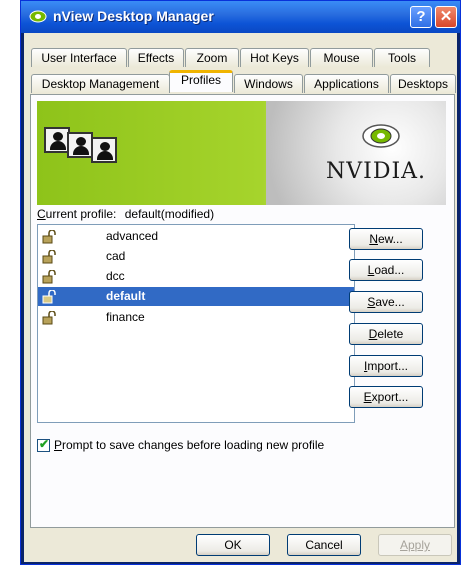 This screenshot has height=565, width=461. What do you see at coordinates (233, 545) in the screenshot?
I see `ok-button: OK` at bounding box center [233, 545].